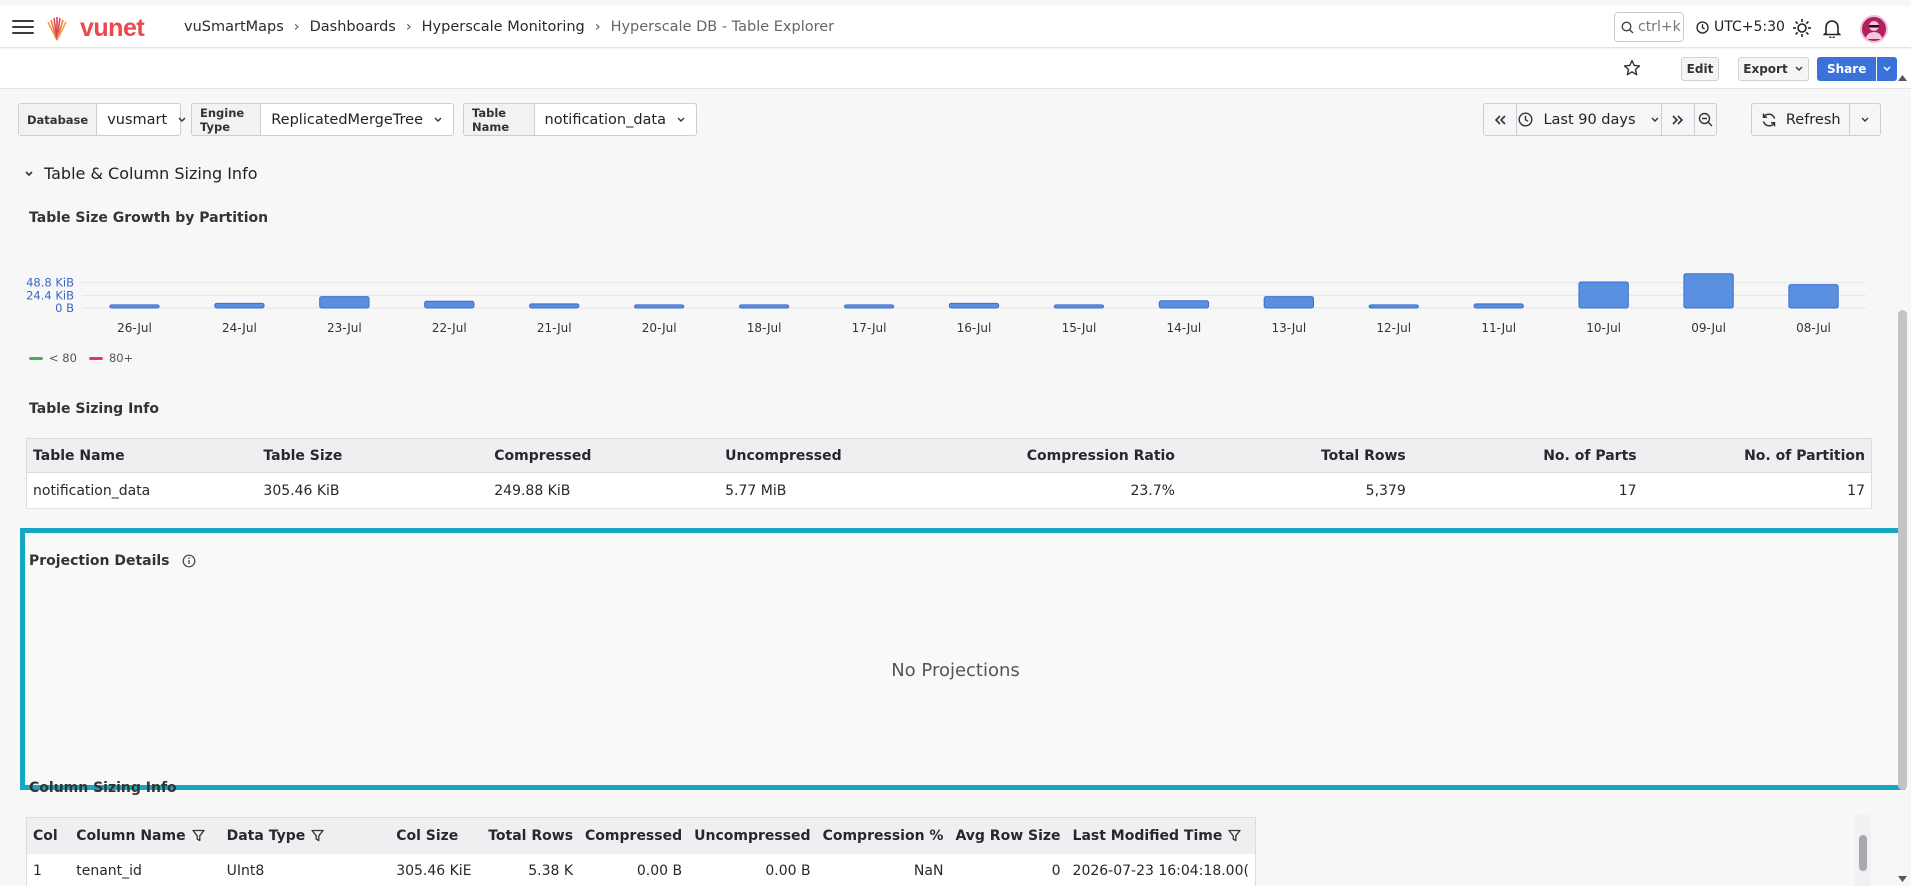 This screenshot has width=1911, height=886. Describe the element at coordinates (305, 835) in the screenshot. I see `column-header-with-filter: Data Type` at that location.